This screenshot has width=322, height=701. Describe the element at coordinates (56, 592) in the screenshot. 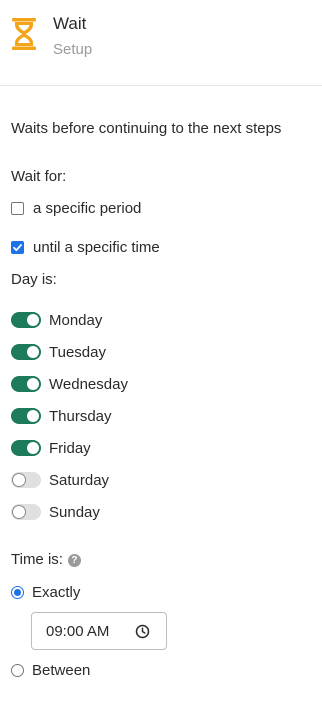

I see `exactly-label: Exactly` at that location.